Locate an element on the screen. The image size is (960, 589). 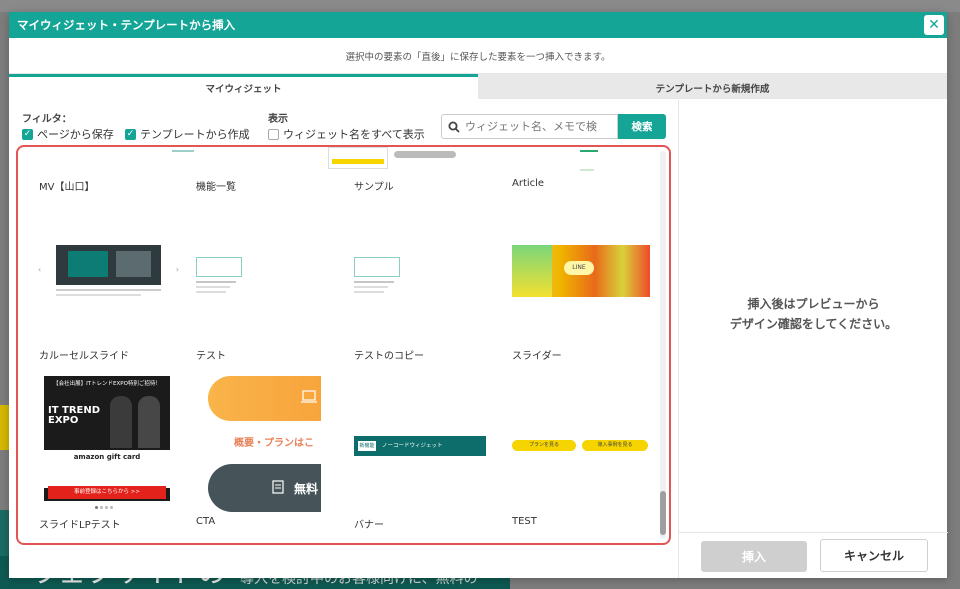
widget-name: テスト is located at coordinates (211, 354).